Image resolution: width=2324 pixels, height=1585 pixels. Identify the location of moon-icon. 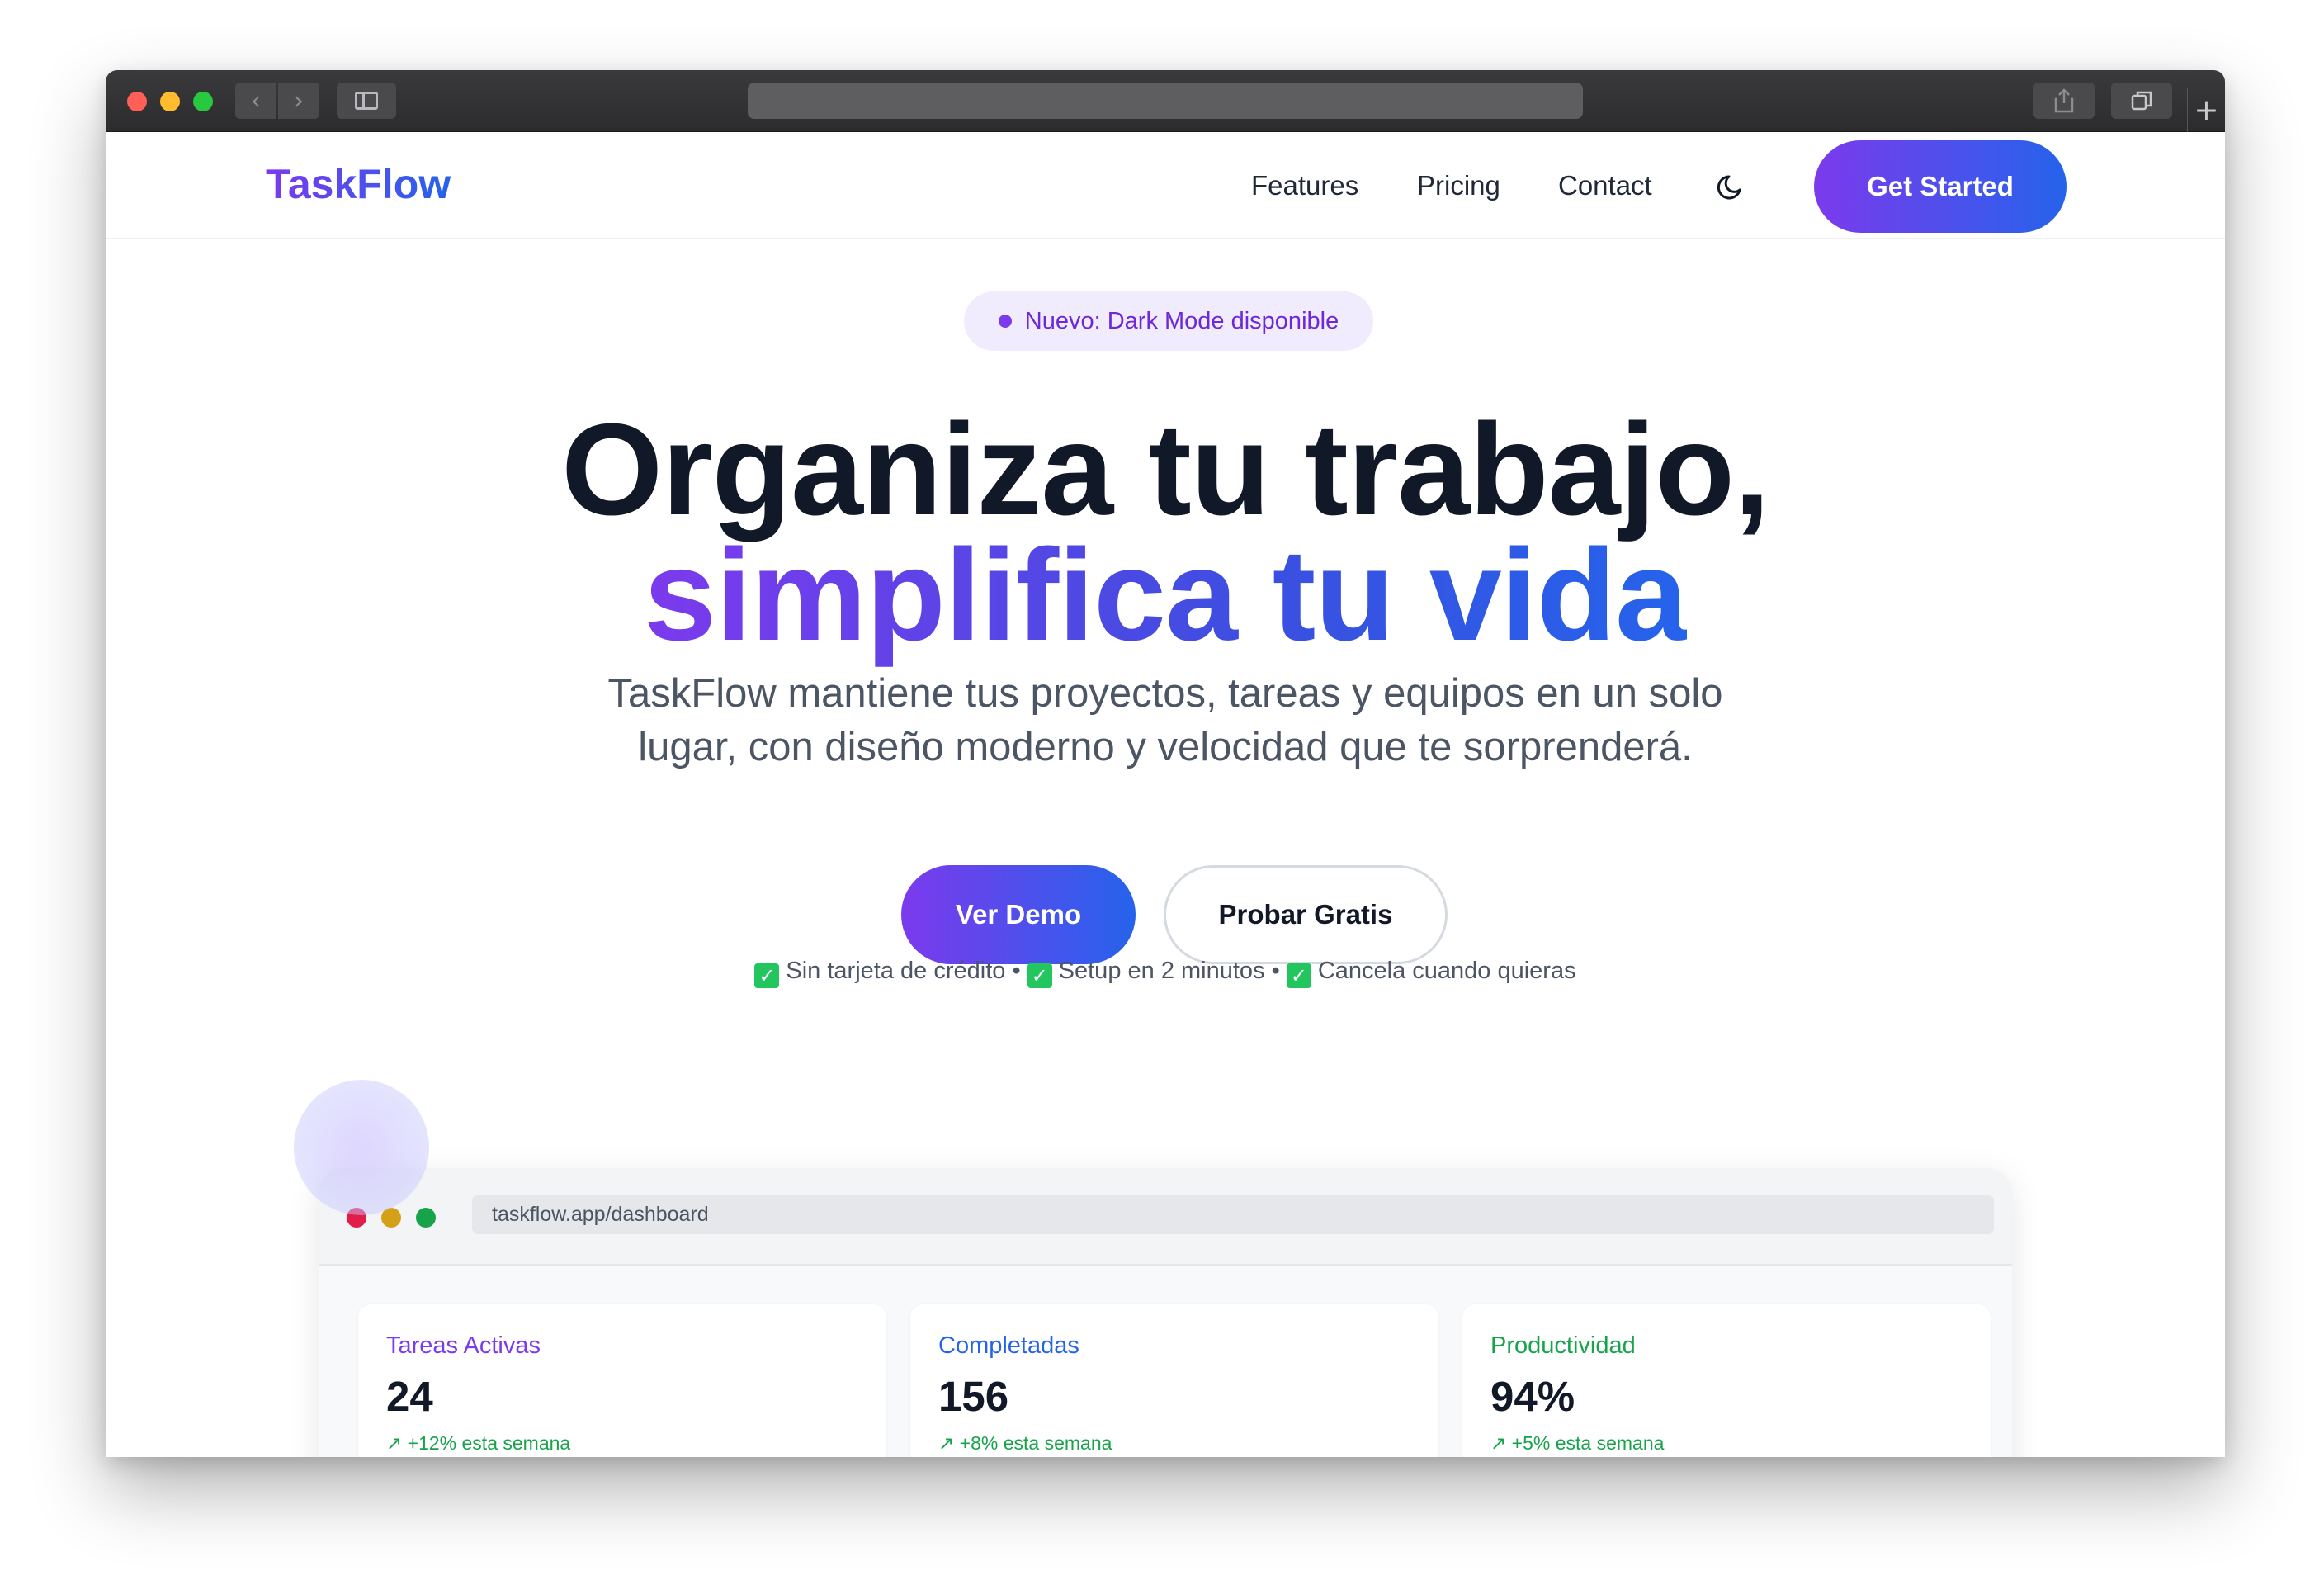
(1732, 187).